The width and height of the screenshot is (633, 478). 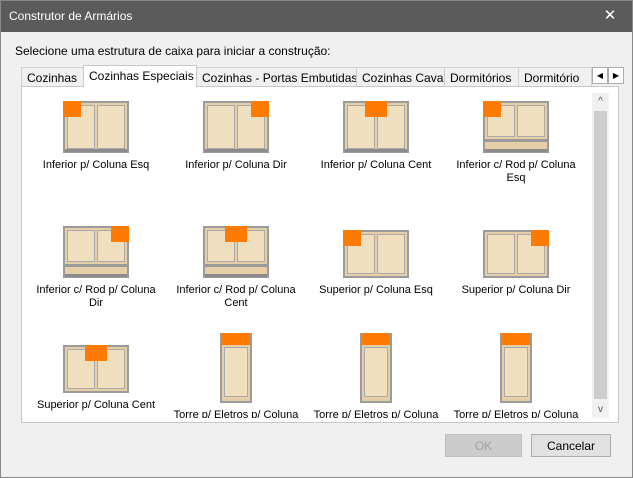 I want to click on structure-item-label: Inferior p/ Coluna Esq, so click(x=96, y=165).